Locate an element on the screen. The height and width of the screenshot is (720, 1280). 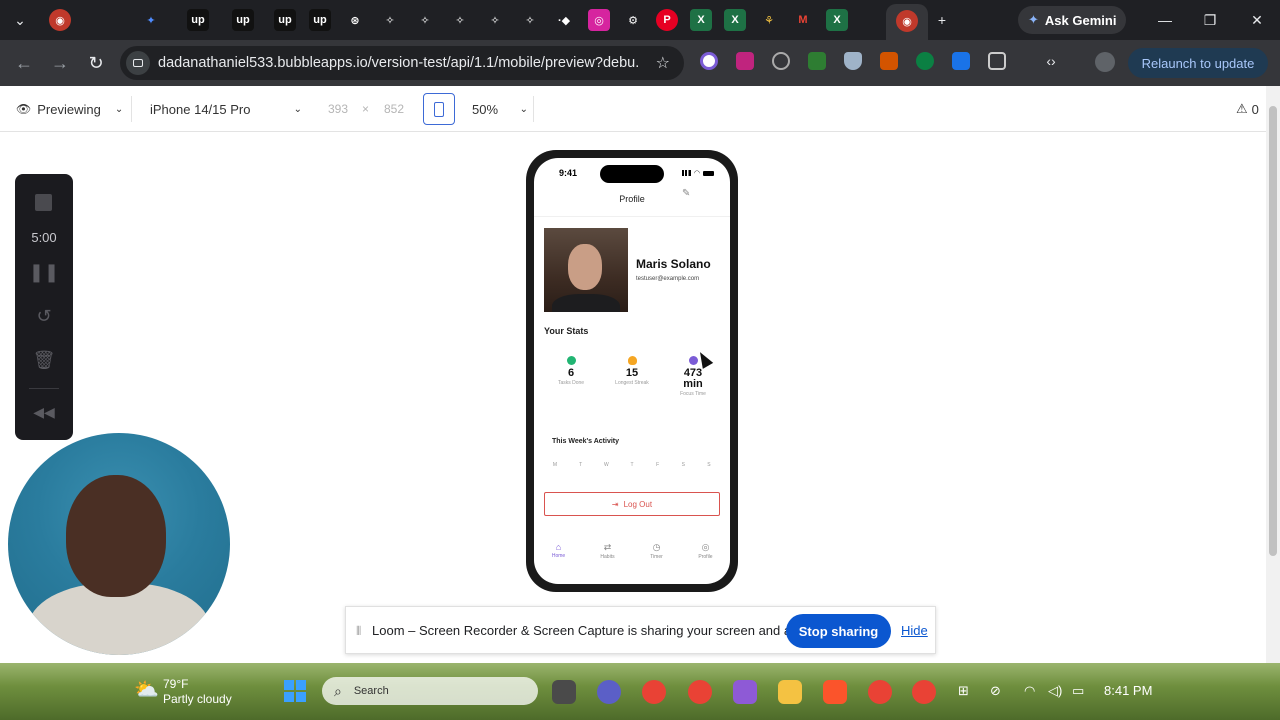
drag-handle-icon: ⦀ is located at coordinates (358, 631).